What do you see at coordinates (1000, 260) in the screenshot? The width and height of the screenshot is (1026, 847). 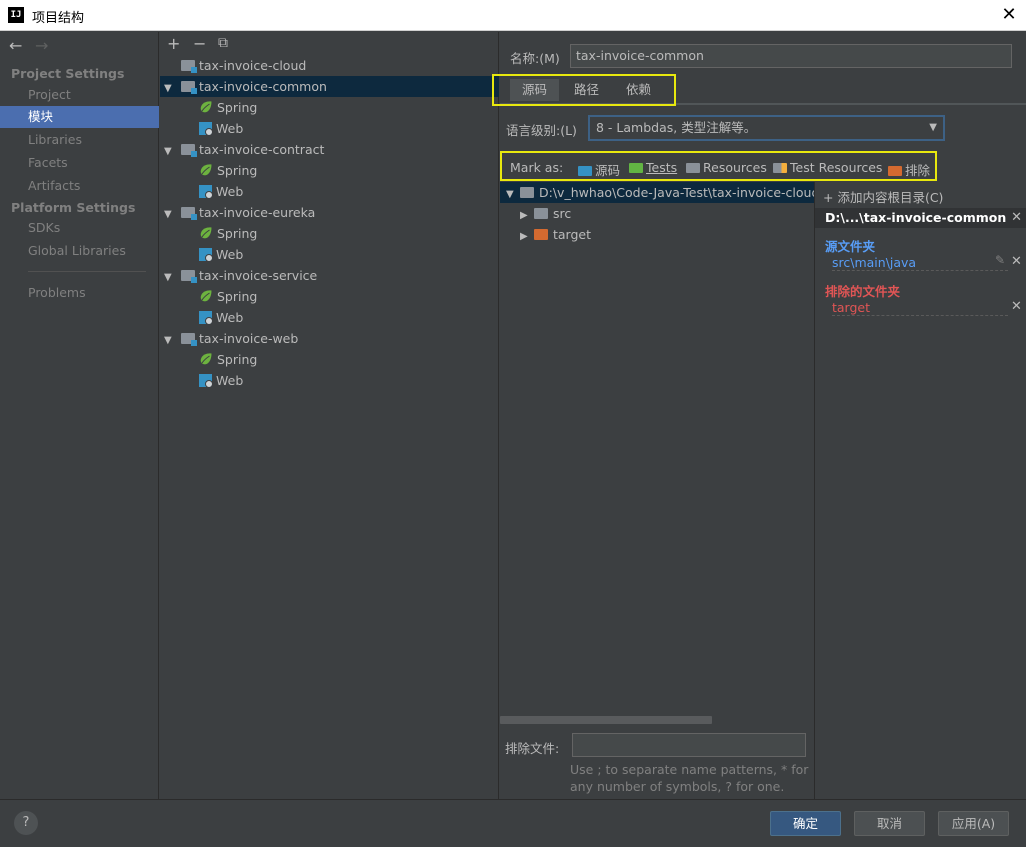 I see `edit-icon: ✎` at bounding box center [1000, 260].